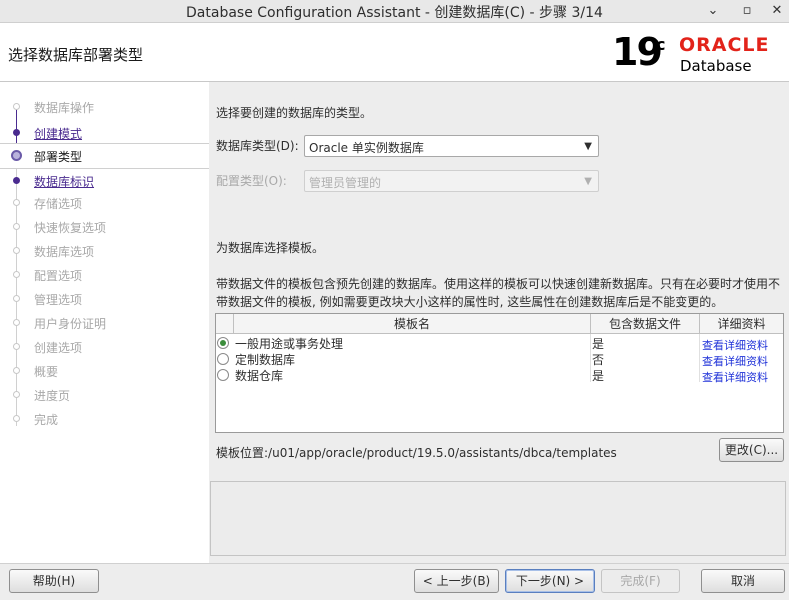 This screenshot has width=789, height=600. What do you see at coordinates (499, 359) in the screenshot?
I see `table-row: 定制数据库 否 查看详细资料` at bounding box center [499, 359].